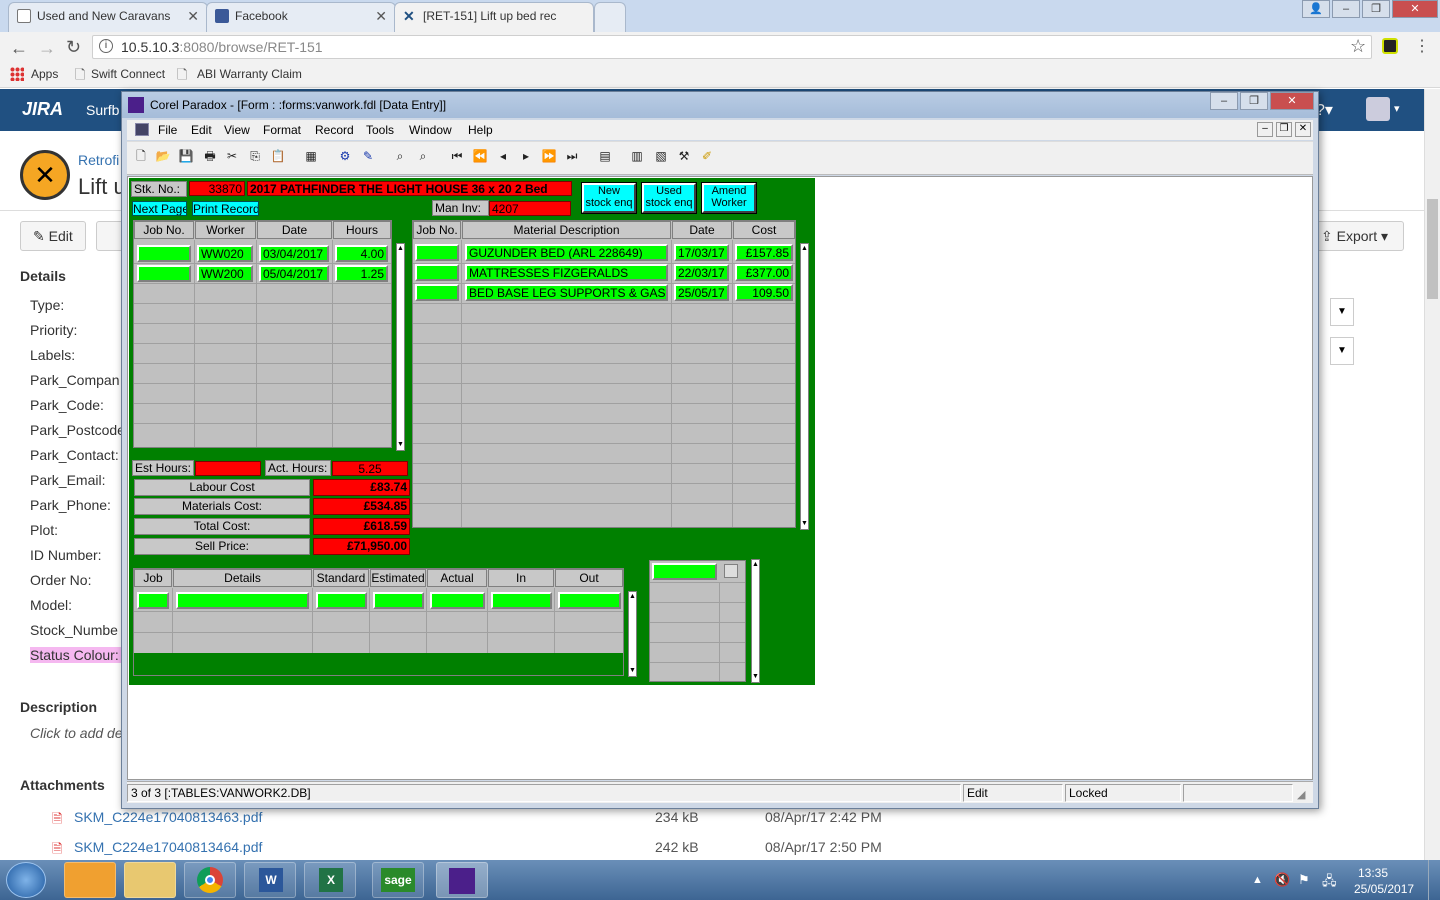 The height and width of the screenshot is (900, 1440). What do you see at coordinates (1434, 880) in the screenshot?
I see `show-desktop-button` at bounding box center [1434, 880].